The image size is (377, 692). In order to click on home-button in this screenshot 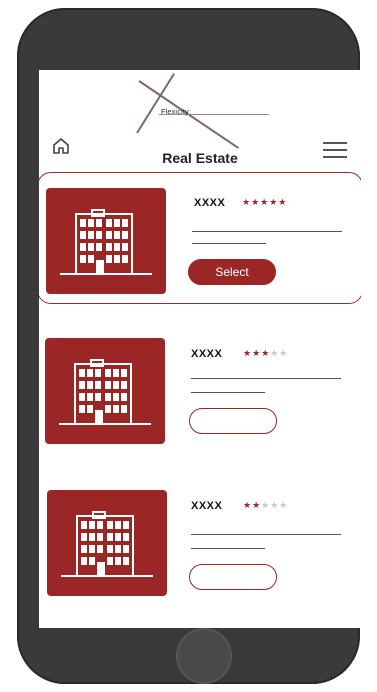, I will do `click(204, 656)`.